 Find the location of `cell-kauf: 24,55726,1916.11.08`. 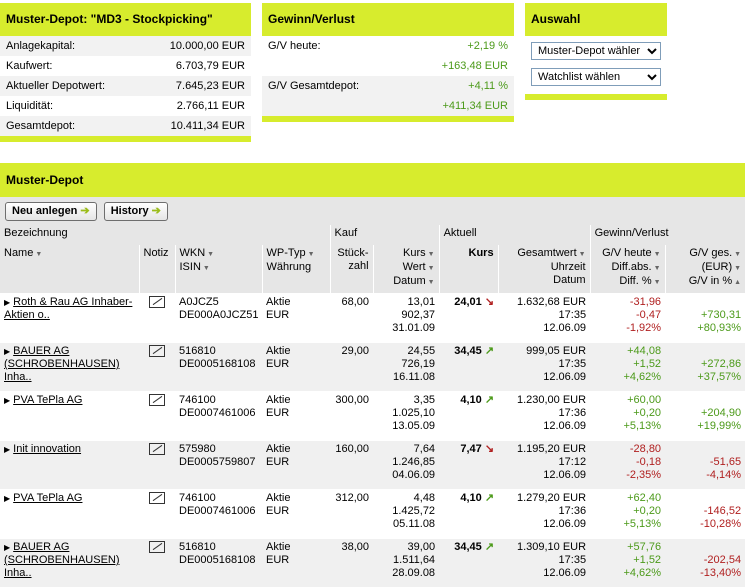

cell-kauf: 24,55726,1916.11.08 is located at coordinates (406, 367).